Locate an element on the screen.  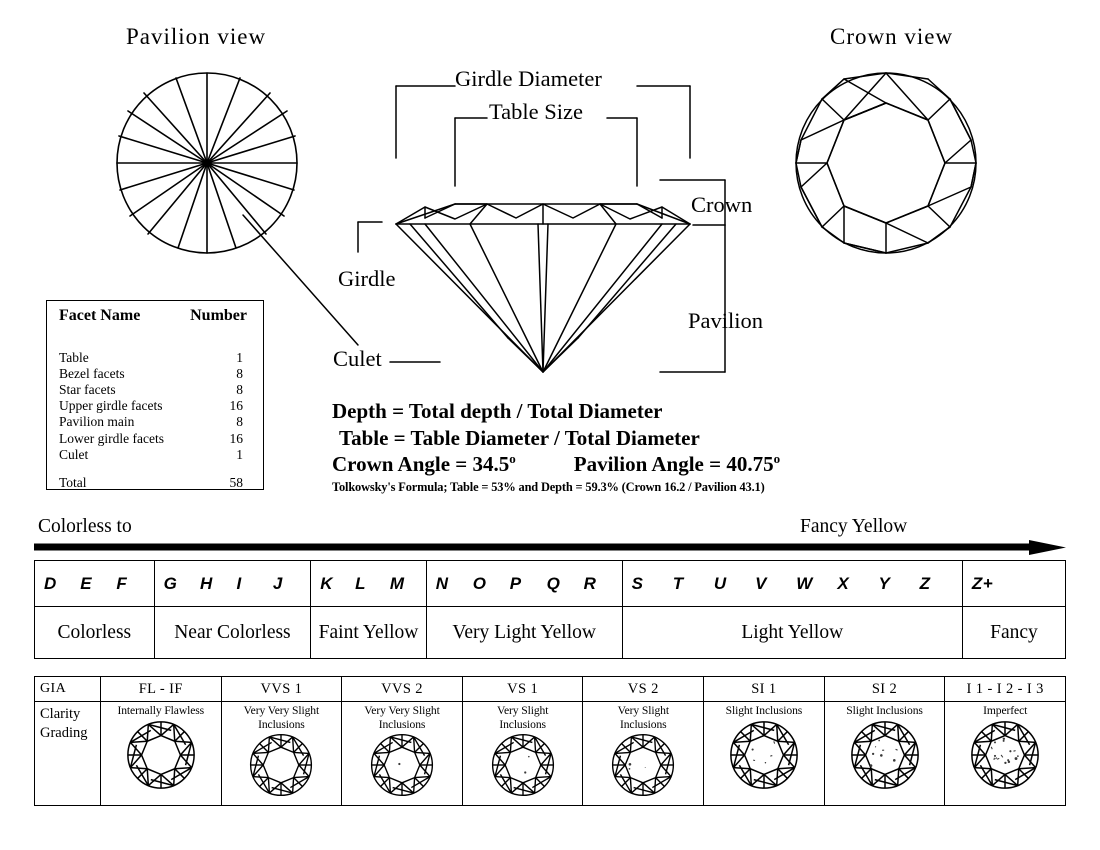
clarity-org-label: GIA is located at coordinates (67, 689).